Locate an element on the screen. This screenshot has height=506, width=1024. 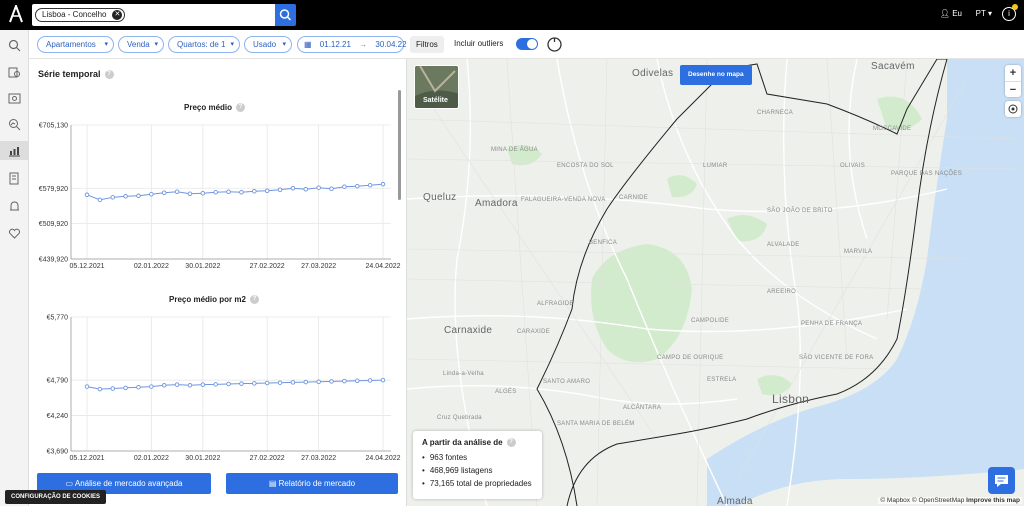
geolocate-button is located at coordinates (1013, 109).